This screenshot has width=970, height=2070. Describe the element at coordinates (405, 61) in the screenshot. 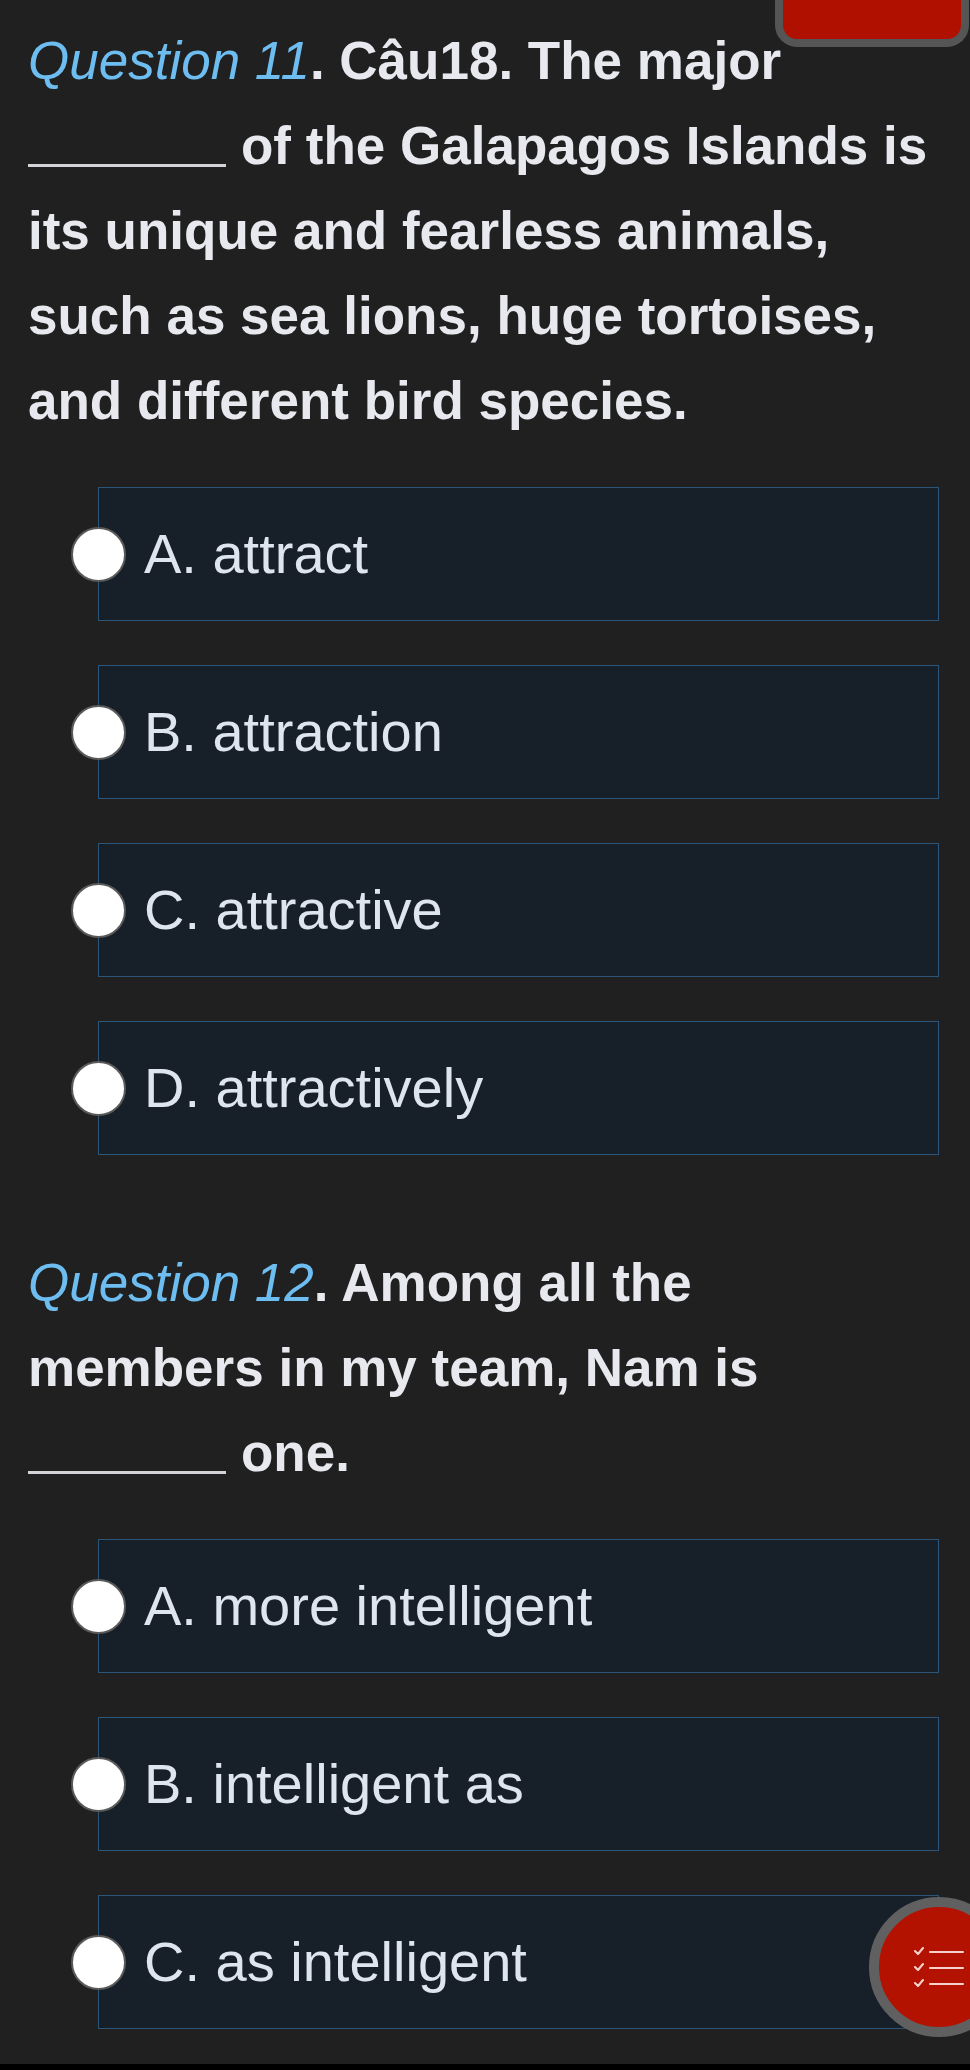

I see `question-text: Question 11. Câu18. The major` at that location.